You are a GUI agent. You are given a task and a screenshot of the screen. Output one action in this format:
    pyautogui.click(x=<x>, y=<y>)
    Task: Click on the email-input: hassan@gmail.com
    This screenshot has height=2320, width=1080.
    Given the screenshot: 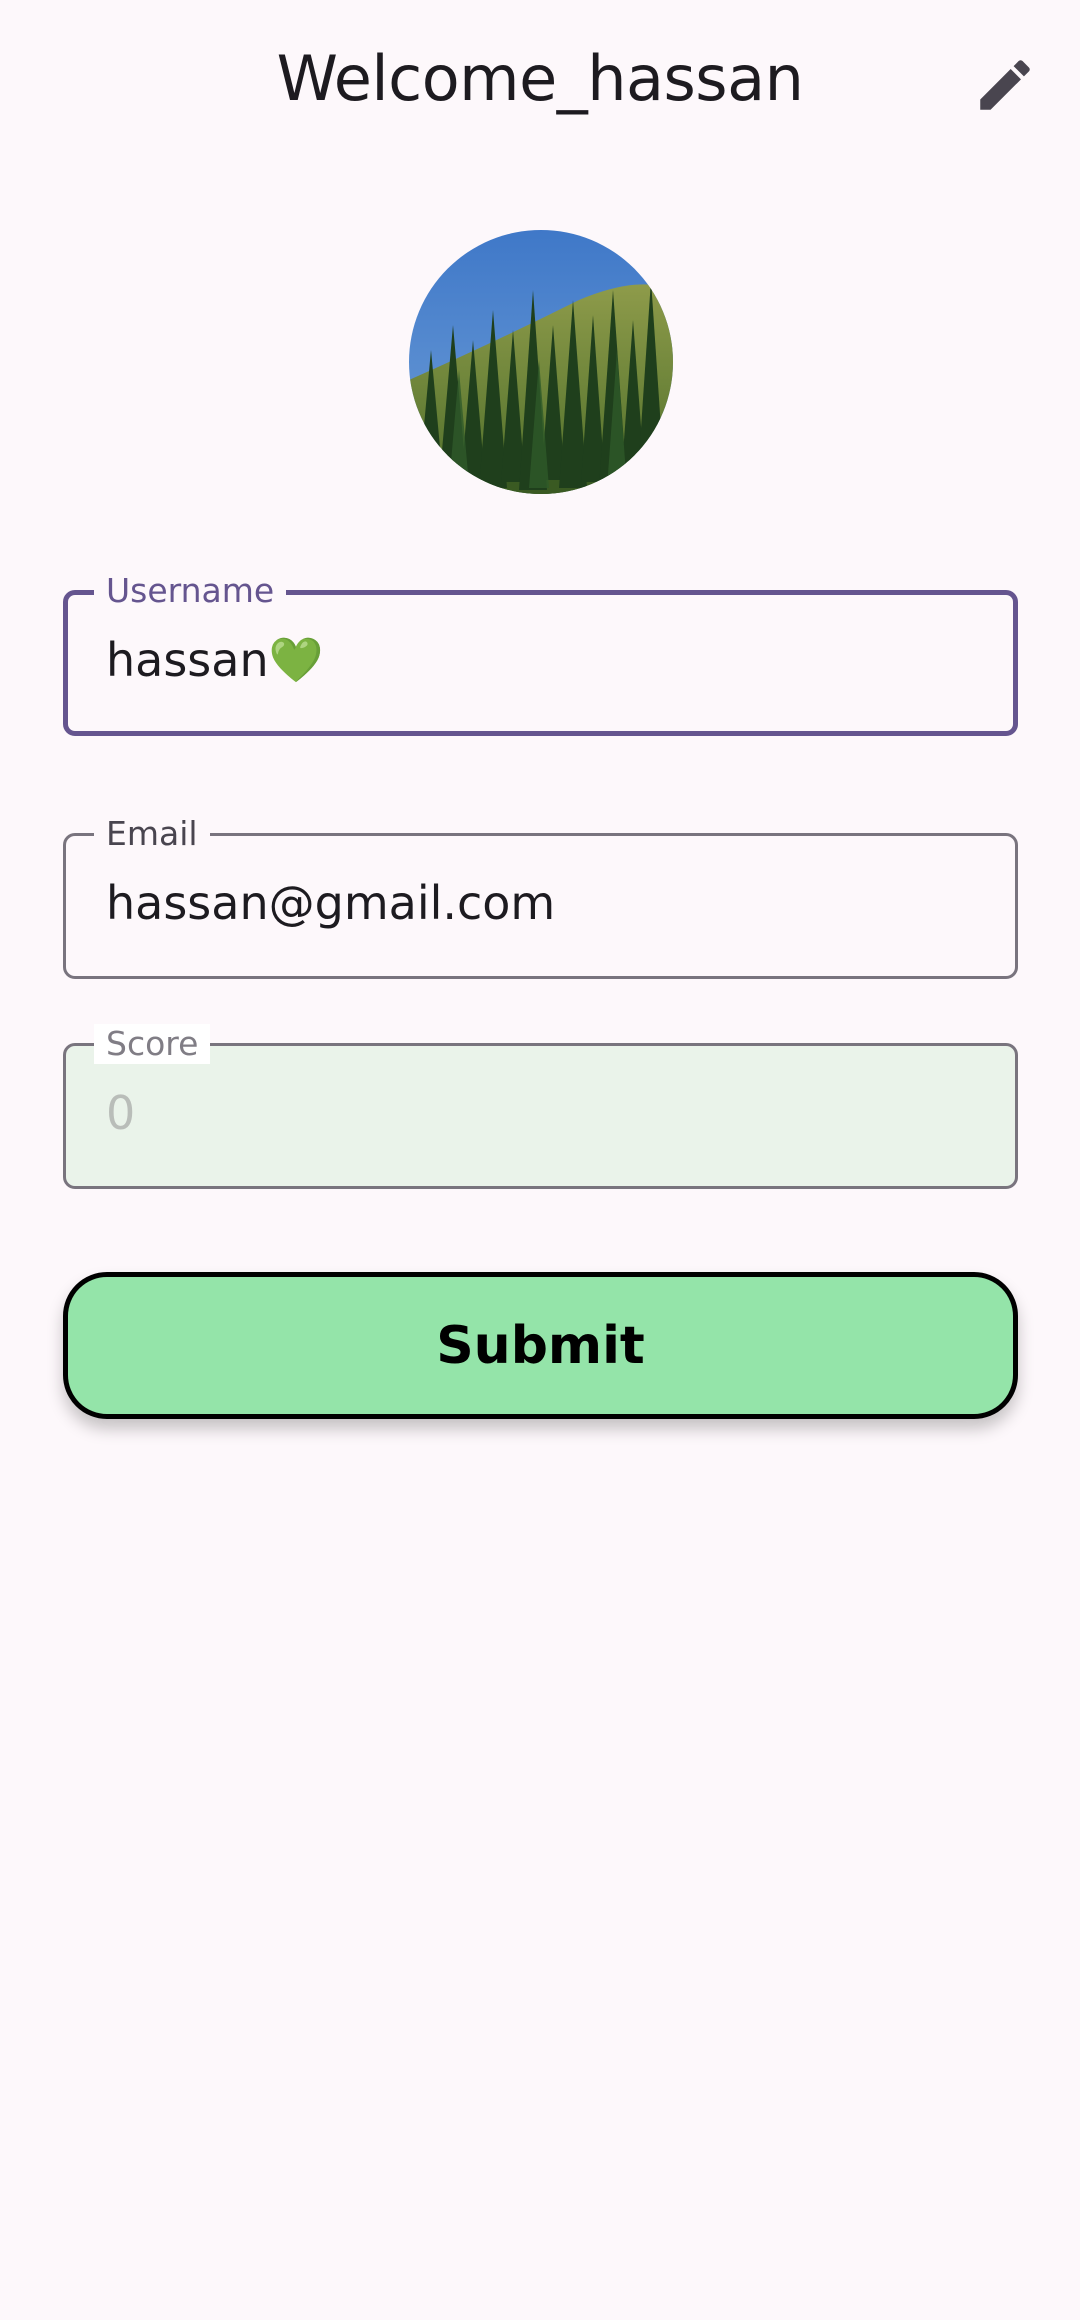 What is the action you would take?
    pyautogui.click(x=330, y=903)
    